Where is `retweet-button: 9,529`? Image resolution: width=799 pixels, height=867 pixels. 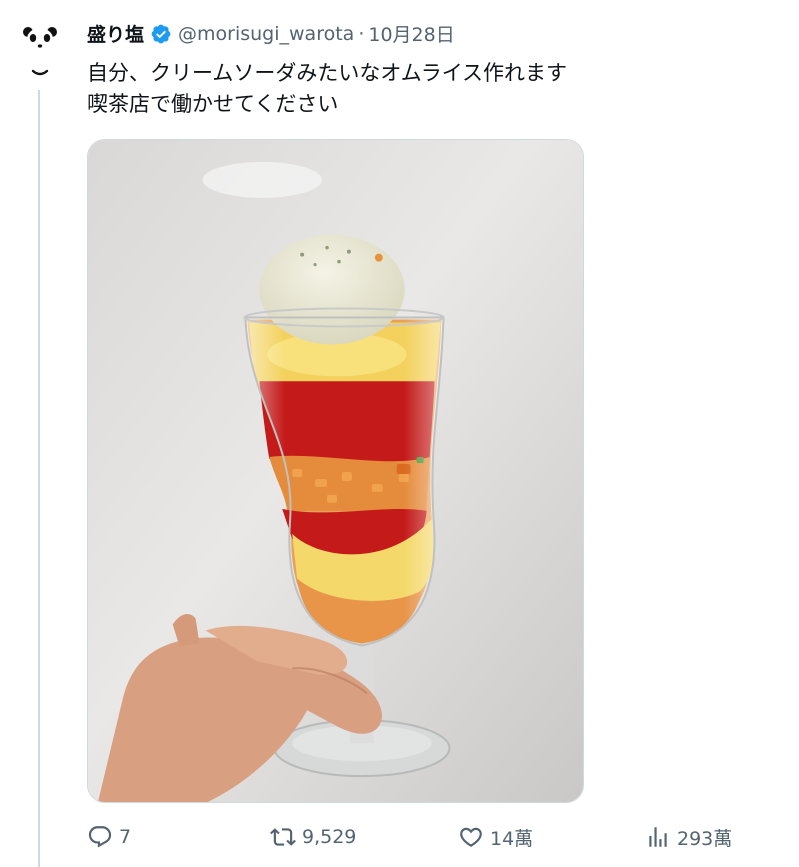 retweet-button: 9,529 is located at coordinates (313, 837).